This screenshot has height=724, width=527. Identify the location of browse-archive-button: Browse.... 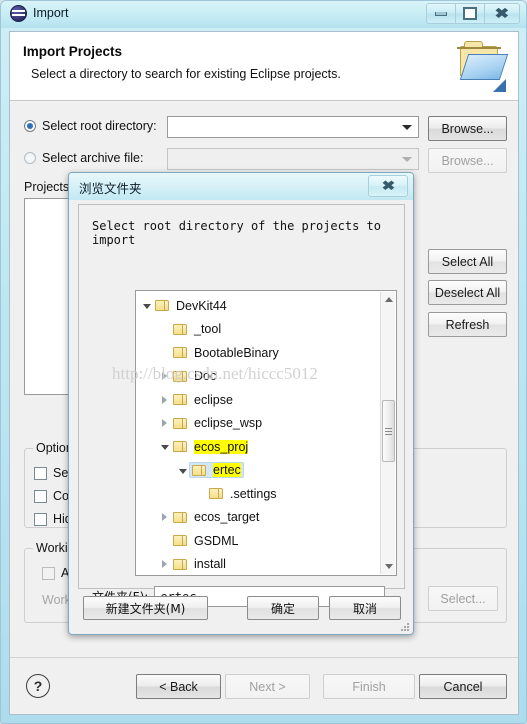
(467, 160).